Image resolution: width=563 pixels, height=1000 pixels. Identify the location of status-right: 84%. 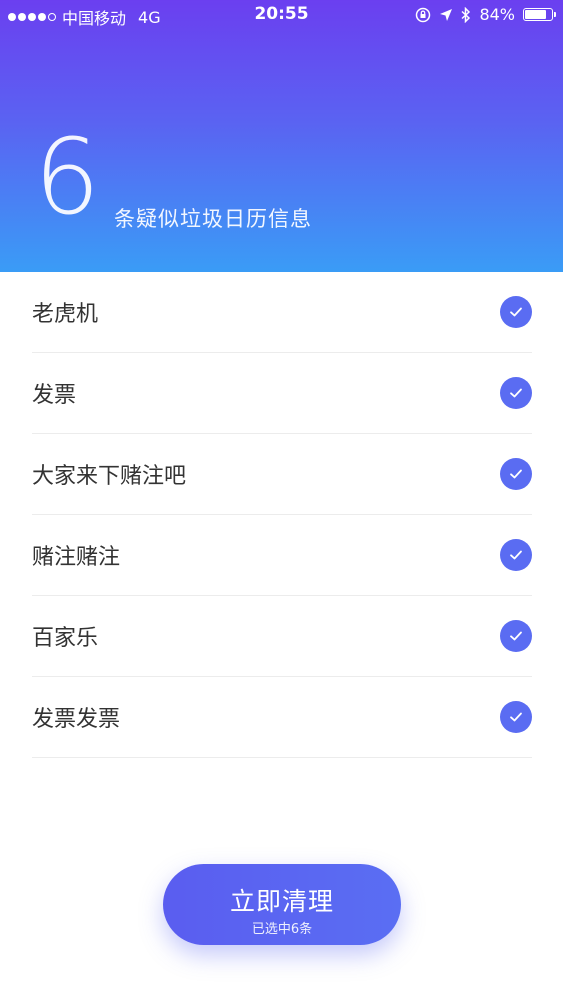
(485, 14).